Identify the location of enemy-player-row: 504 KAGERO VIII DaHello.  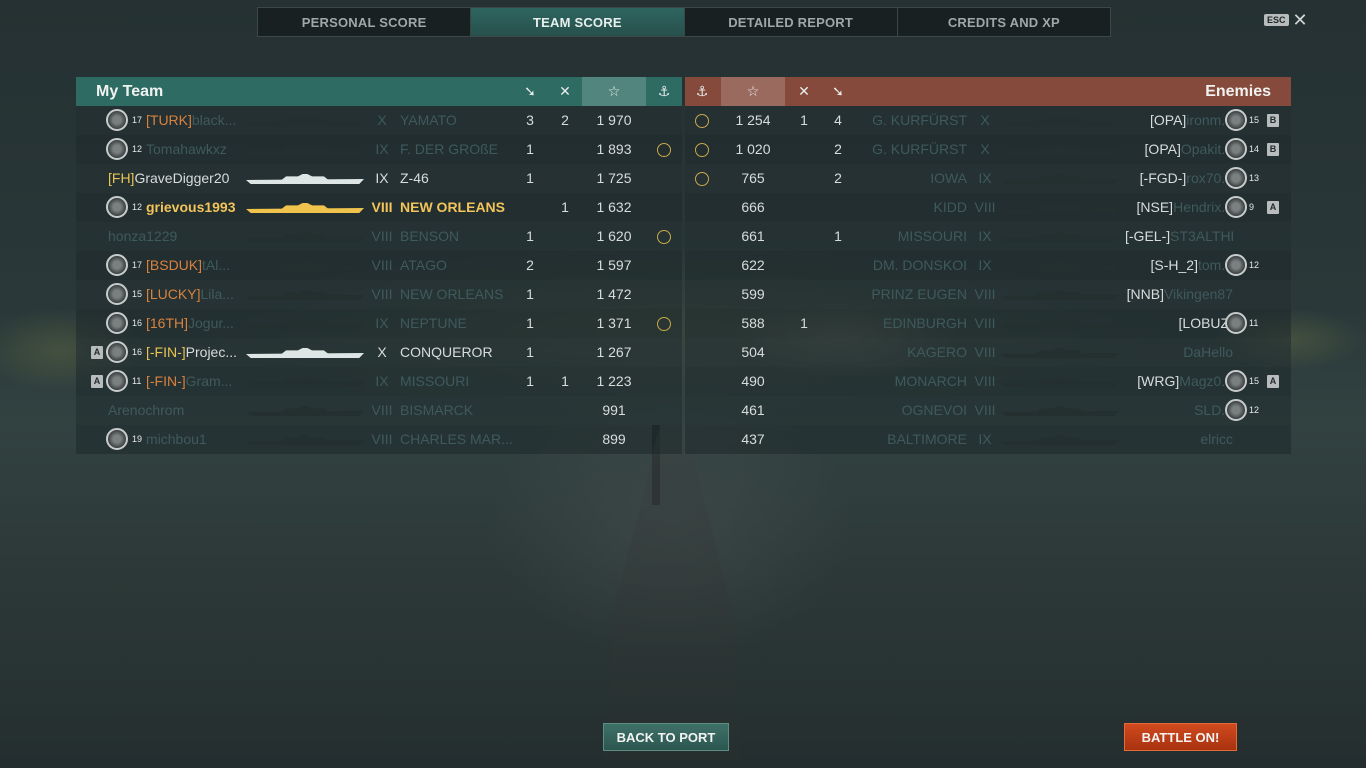
(988, 352).